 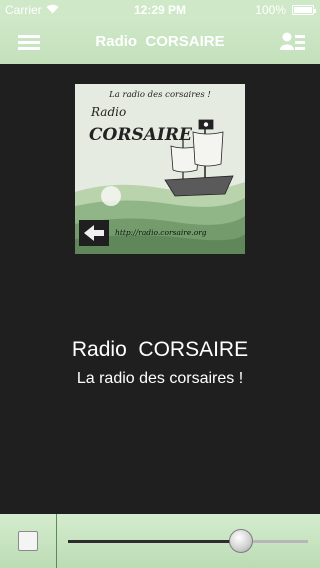 I want to click on volume-slider, so click(x=188, y=541).